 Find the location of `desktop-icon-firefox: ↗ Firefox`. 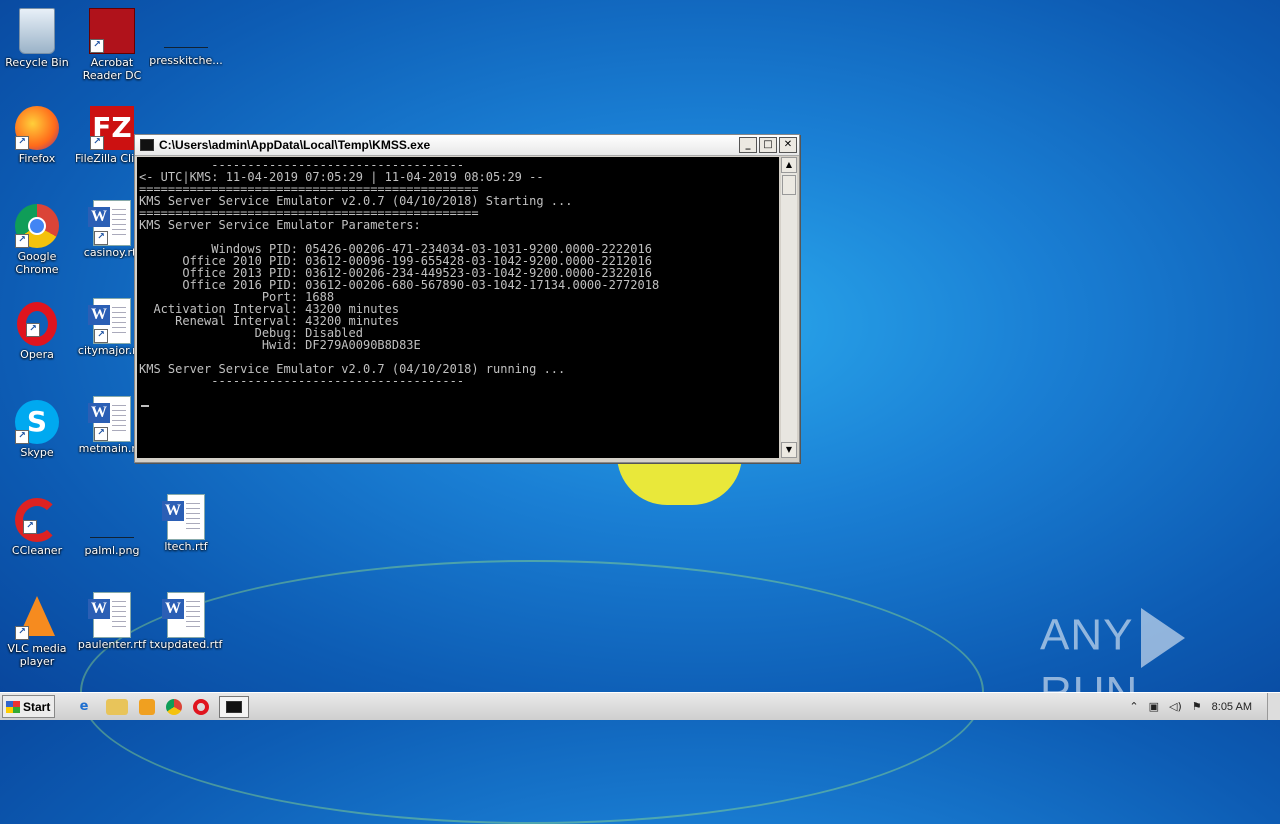

desktop-icon-firefox: ↗ Firefox is located at coordinates (37, 133).